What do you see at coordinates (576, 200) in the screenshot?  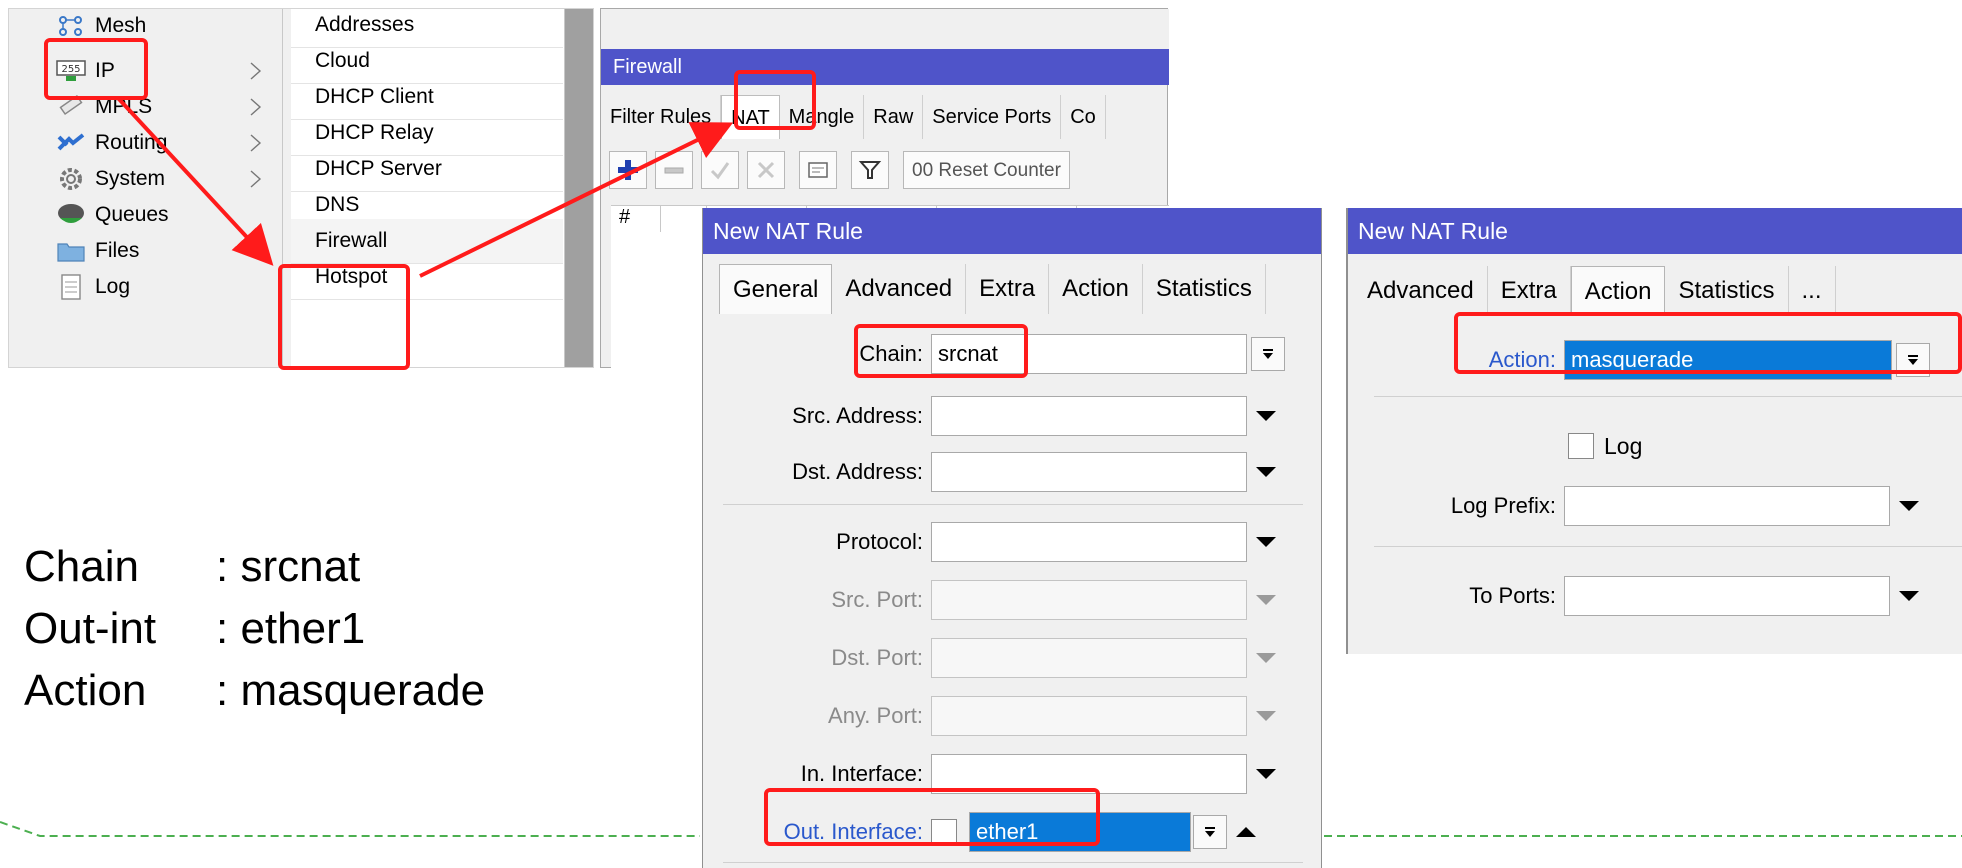 I see `arrow-firewall-to-nat` at bounding box center [576, 200].